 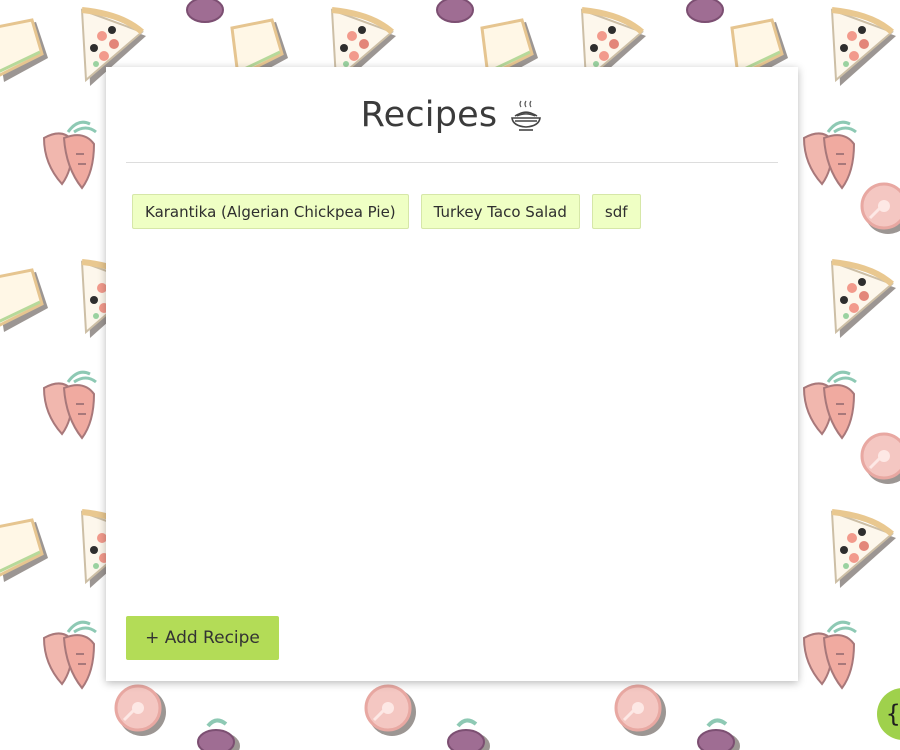 What do you see at coordinates (616, 211) in the screenshot?
I see `recipe-tag: sdf` at bounding box center [616, 211].